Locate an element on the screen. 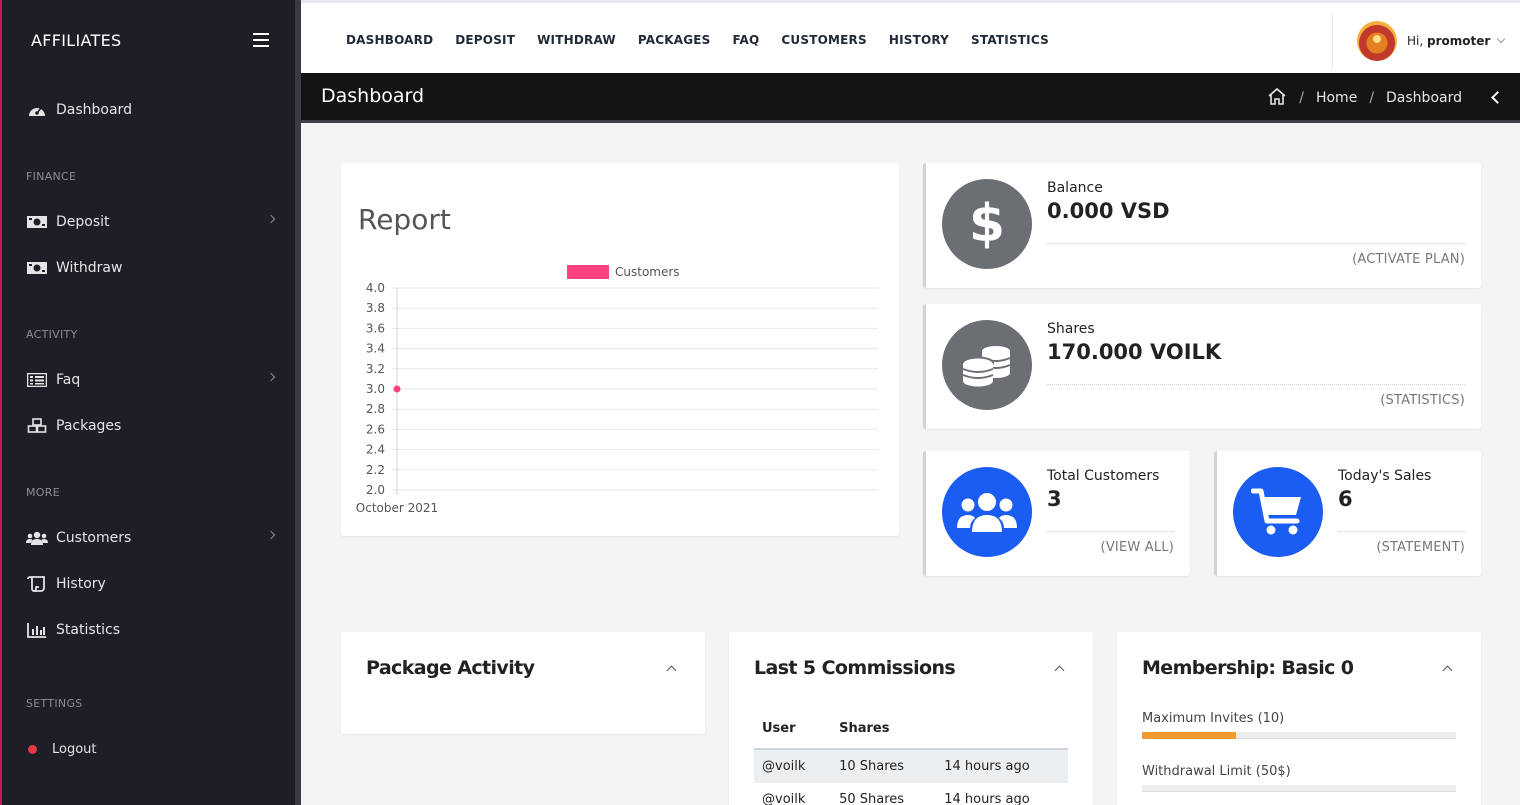 This screenshot has height=805, width=1520. home-icon is located at coordinates (1277, 98).